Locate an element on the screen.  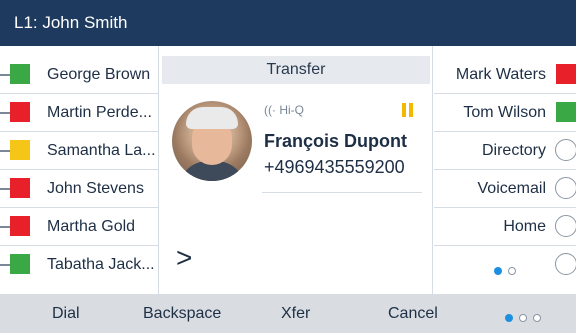
key-label: John Stevens is located at coordinates (95, 188).